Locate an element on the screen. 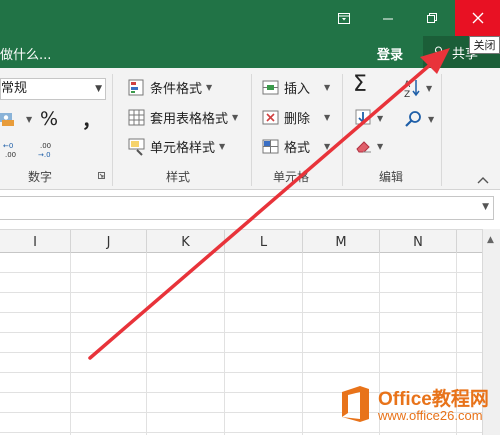 The image size is (500, 435). column-header-row: I J K L M N is located at coordinates (241, 241).